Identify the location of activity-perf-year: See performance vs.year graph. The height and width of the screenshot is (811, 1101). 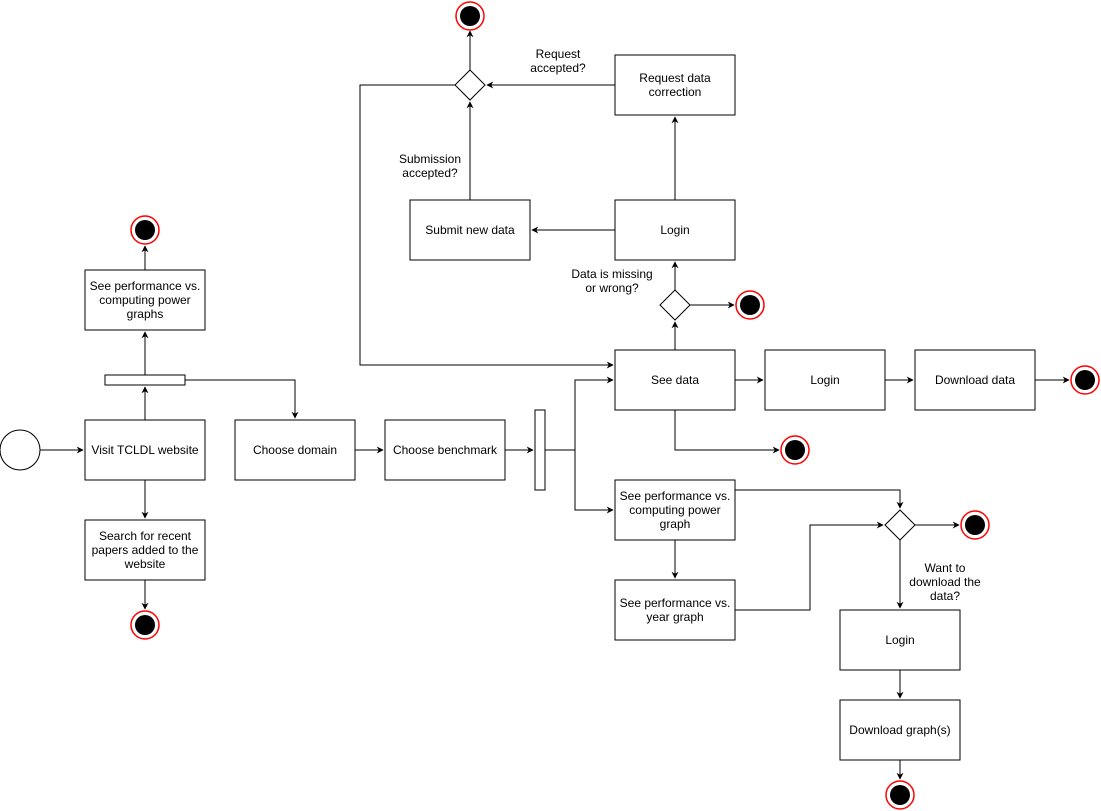
(675, 610).